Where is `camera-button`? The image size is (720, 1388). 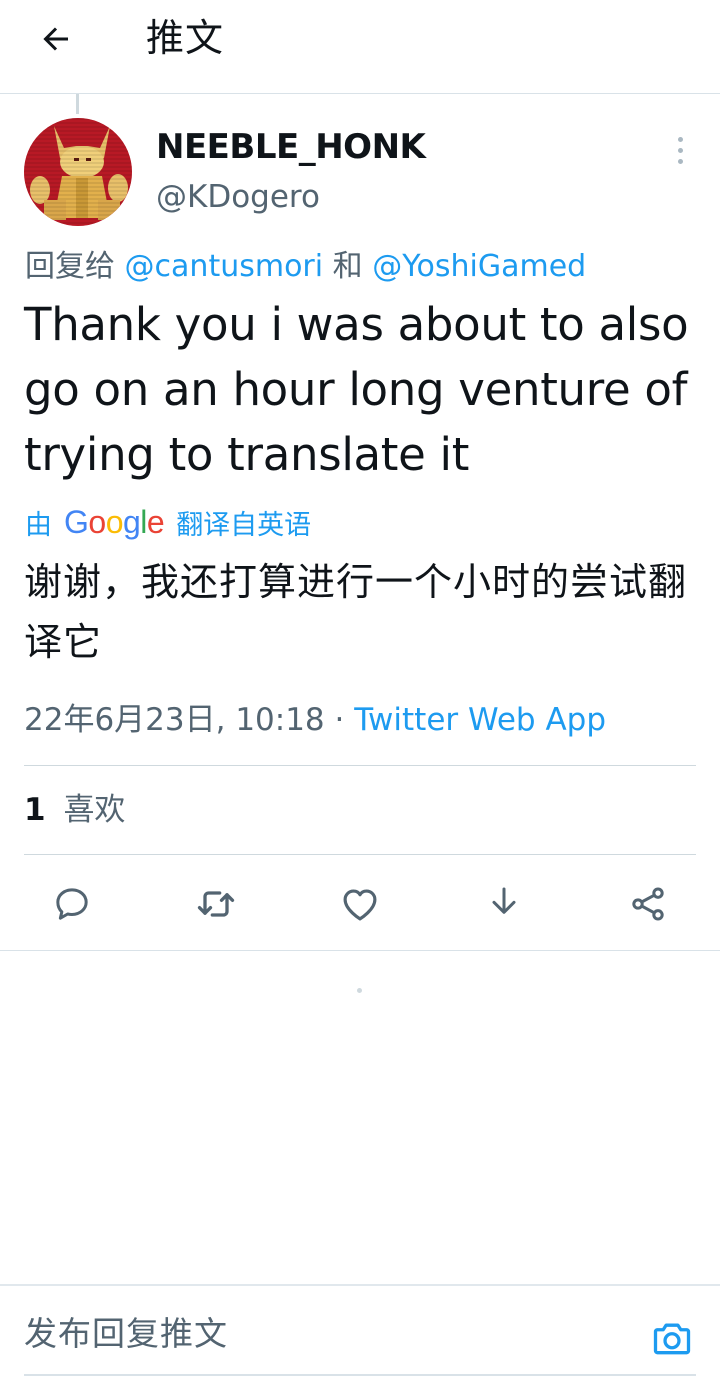
camera-button is located at coordinates (672, 1338).